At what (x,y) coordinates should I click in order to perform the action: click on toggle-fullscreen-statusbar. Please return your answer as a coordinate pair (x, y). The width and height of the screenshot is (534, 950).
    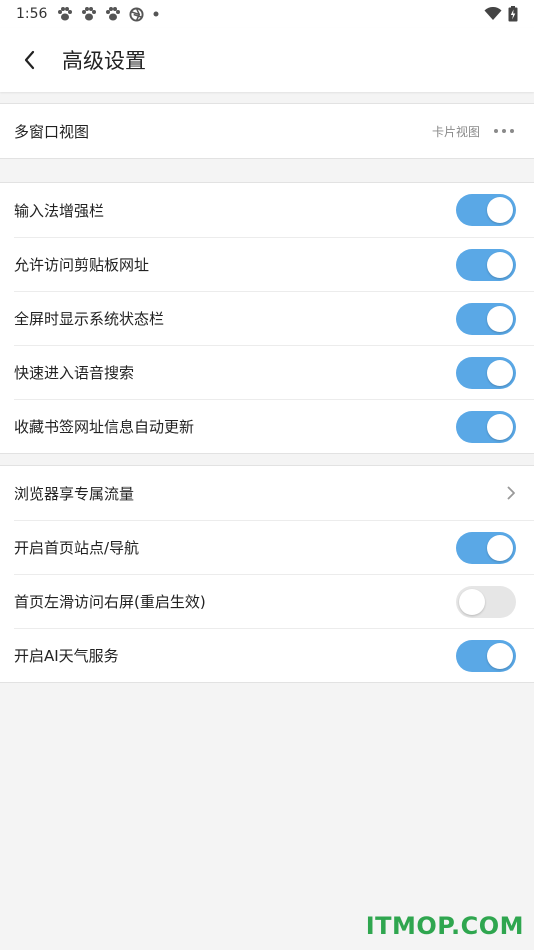
    Looking at the image, I should click on (486, 318).